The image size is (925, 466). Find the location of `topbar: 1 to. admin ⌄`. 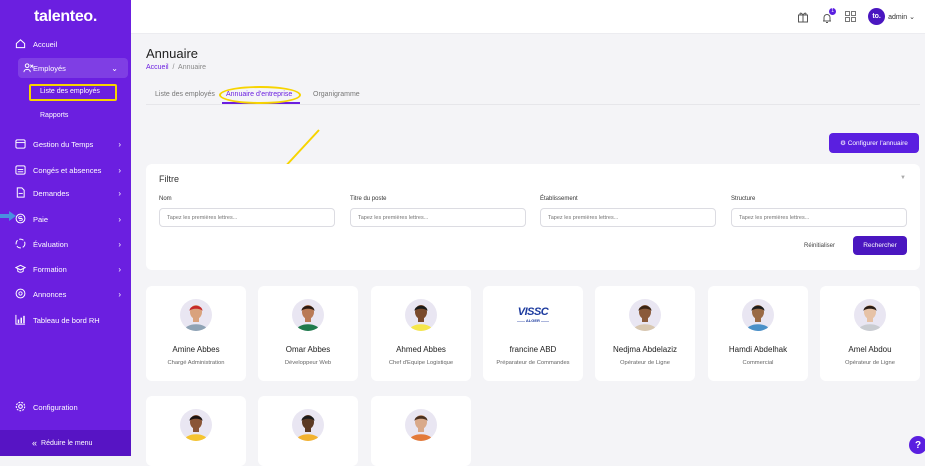

topbar: 1 to. admin ⌄ is located at coordinates (528, 17).